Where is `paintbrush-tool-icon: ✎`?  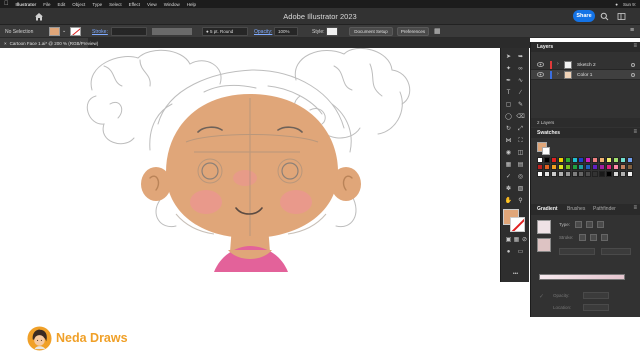 paintbrush-tool-icon: ✎ is located at coordinates (520, 105).